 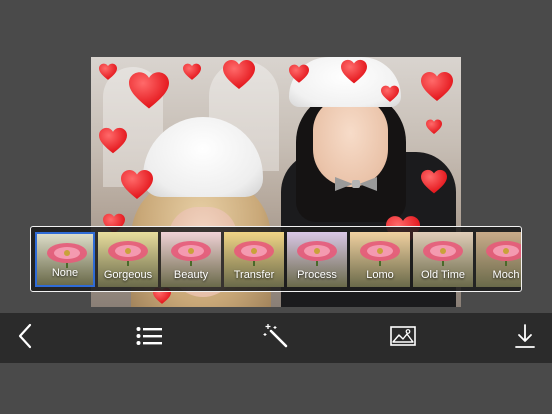 I want to click on filter-lomo: Lomo, so click(x=380, y=259).